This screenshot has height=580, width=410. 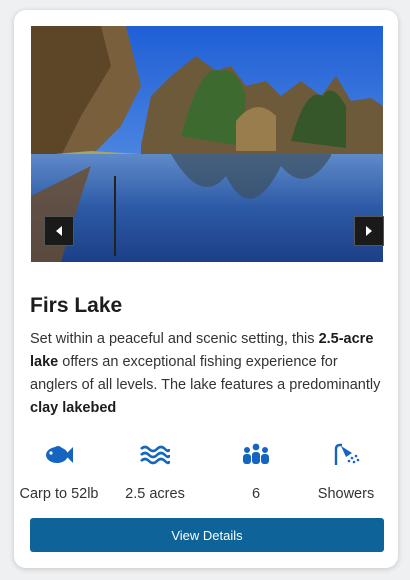 I want to click on feature-fish: Carp to 52lb, so click(x=59, y=470).